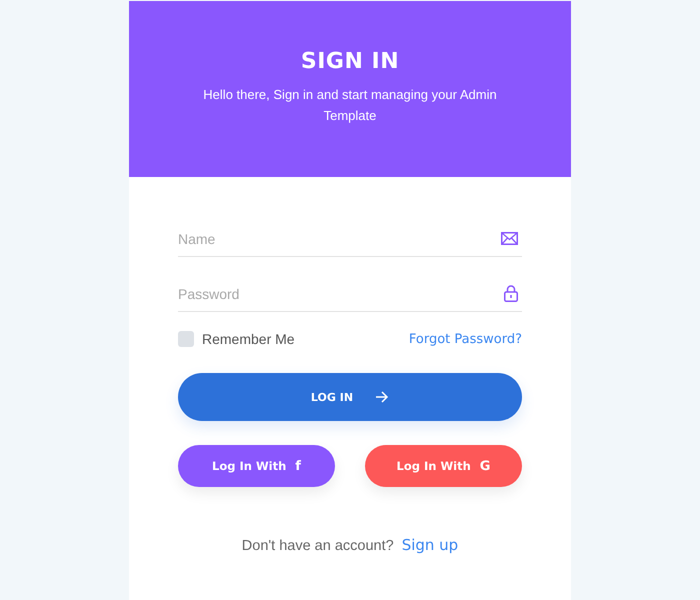 This screenshot has height=600, width=700. What do you see at coordinates (465, 339) in the screenshot?
I see `forgot-password-link: Forgot Password?` at bounding box center [465, 339].